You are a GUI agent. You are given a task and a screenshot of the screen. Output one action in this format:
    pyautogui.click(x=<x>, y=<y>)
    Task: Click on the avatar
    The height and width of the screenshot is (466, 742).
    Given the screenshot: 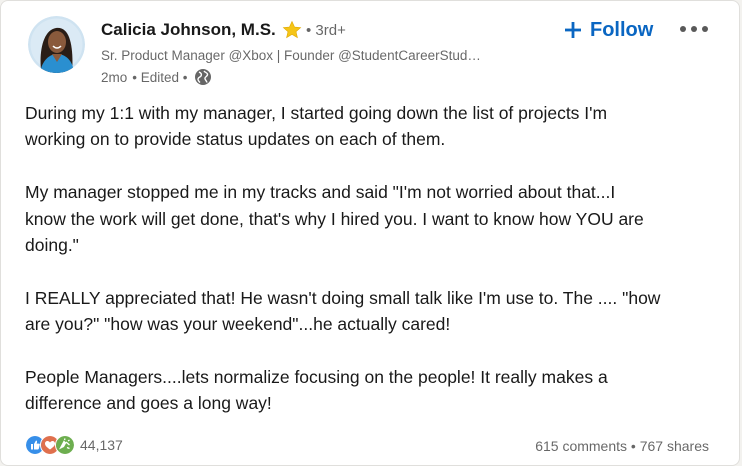 What is the action you would take?
    pyautogui.click(x=56, y=44)
    